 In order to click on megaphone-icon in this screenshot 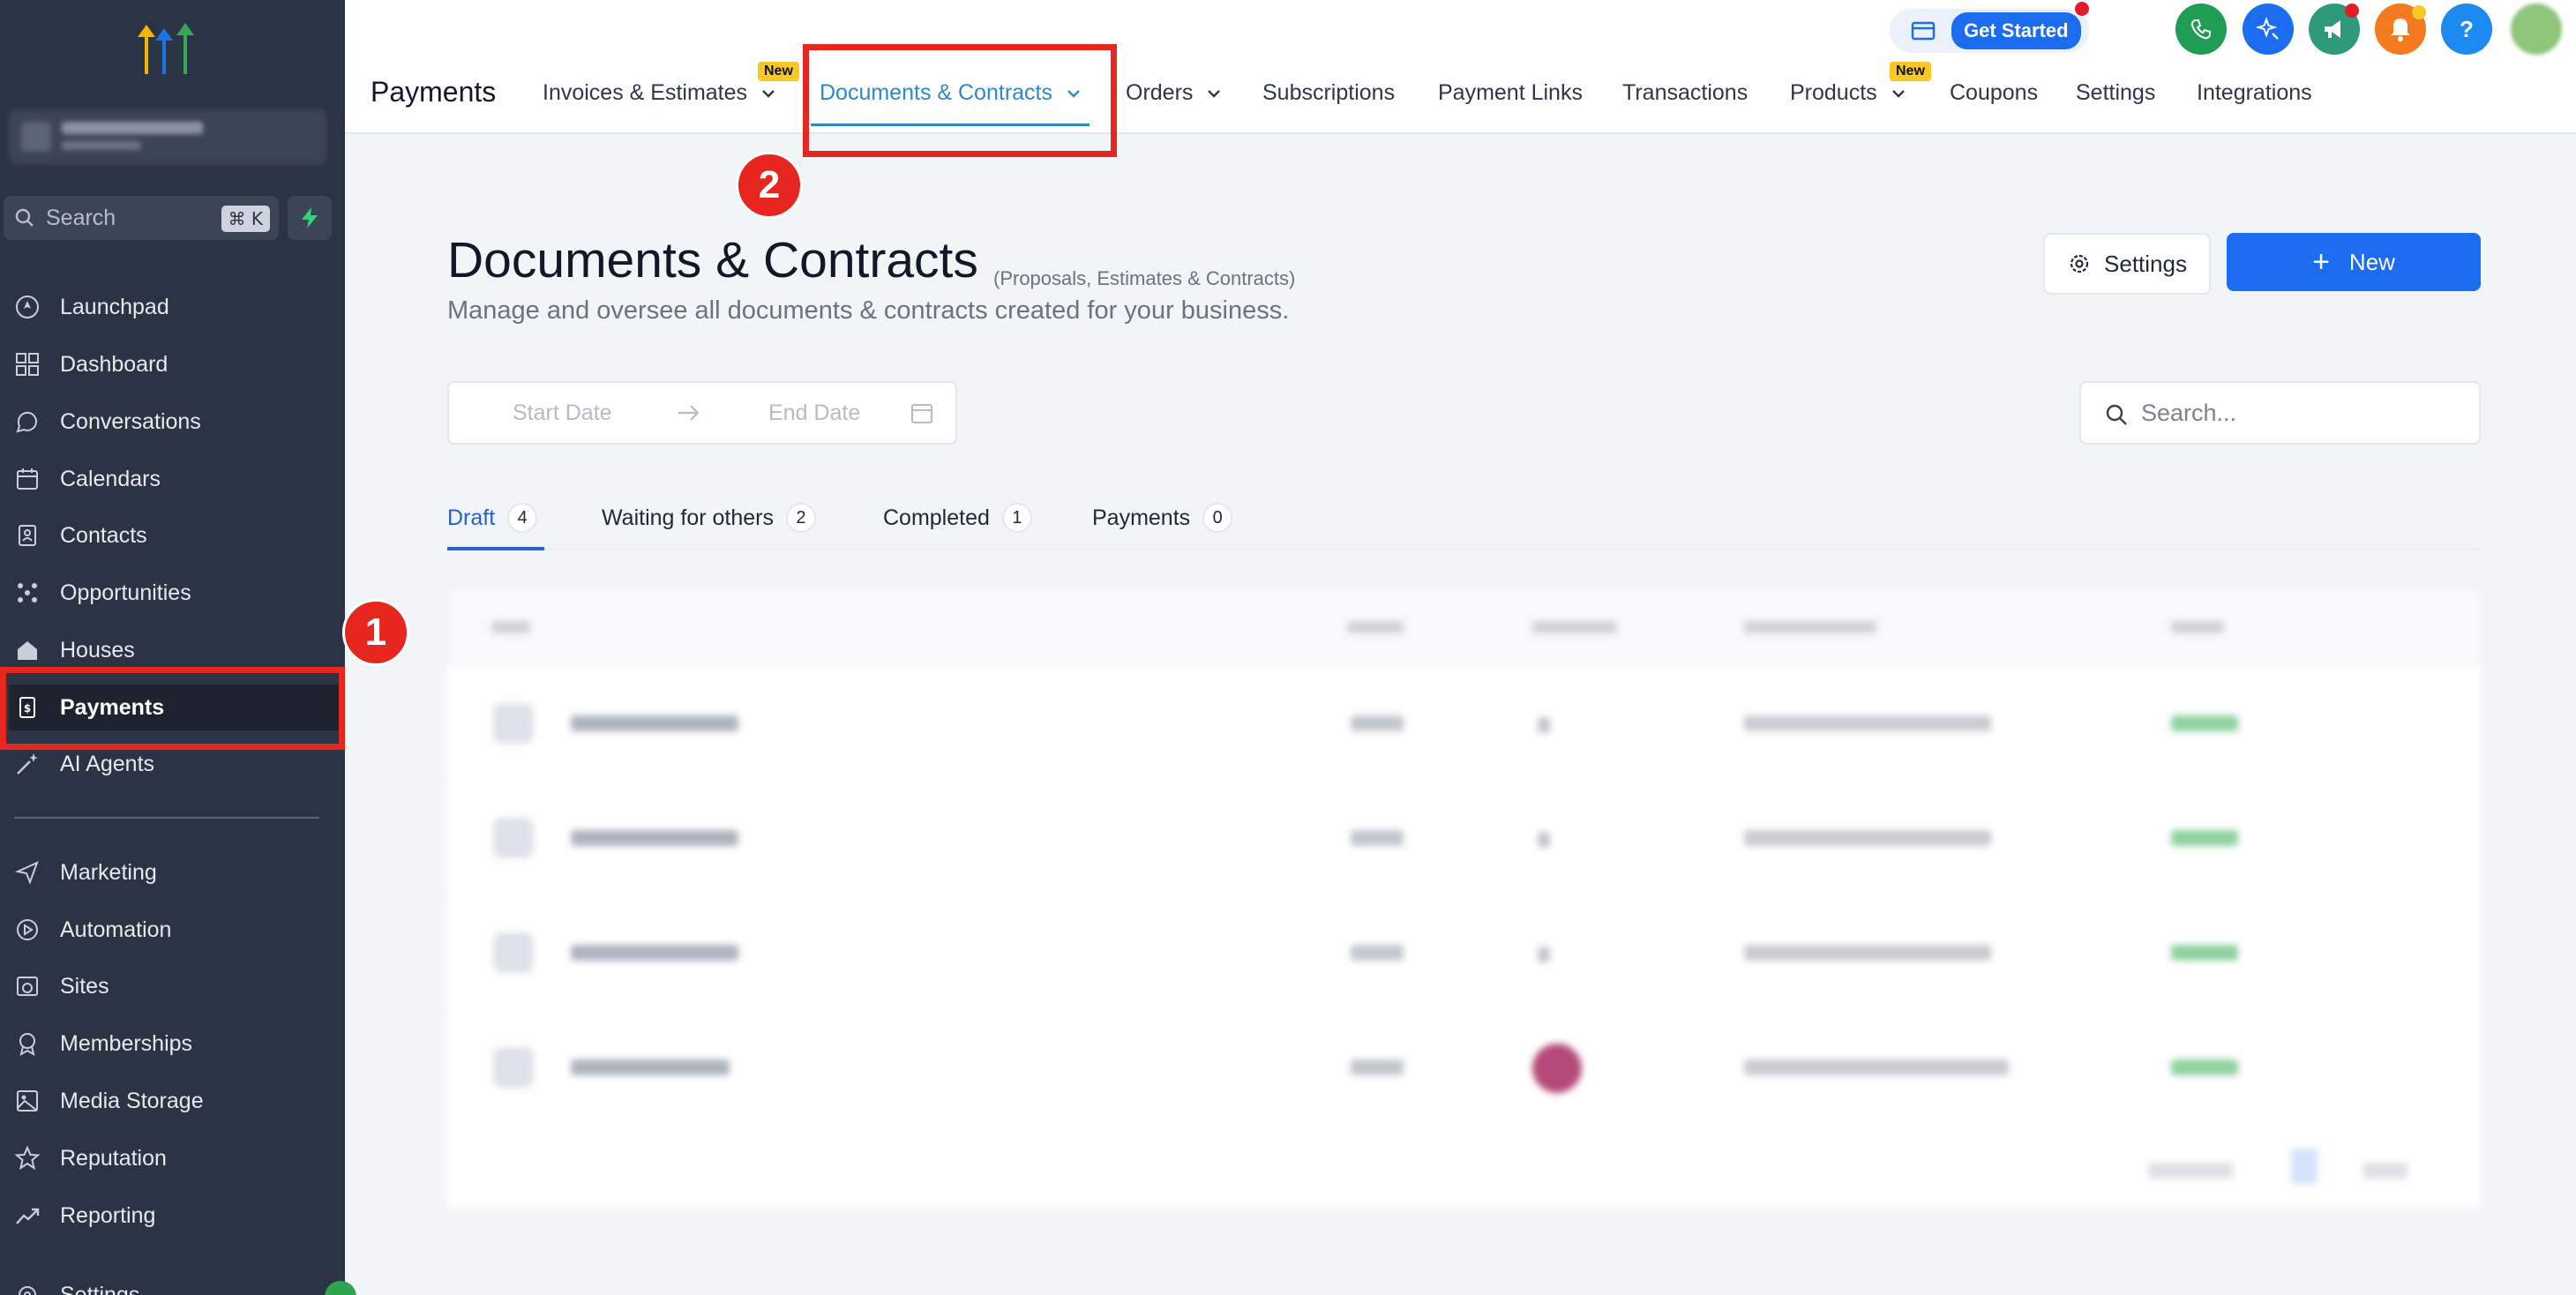, I will do `click(2333, 29)`.